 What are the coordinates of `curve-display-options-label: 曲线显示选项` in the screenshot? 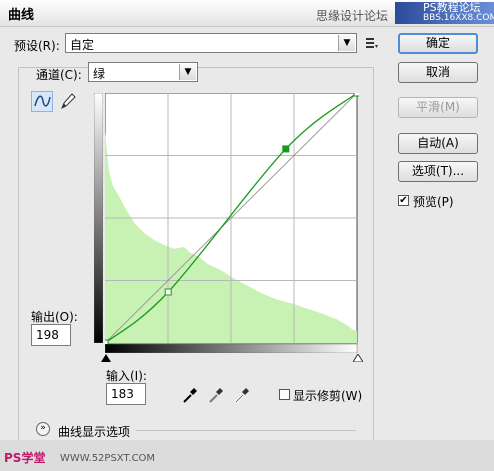 It's located at (94, 432).